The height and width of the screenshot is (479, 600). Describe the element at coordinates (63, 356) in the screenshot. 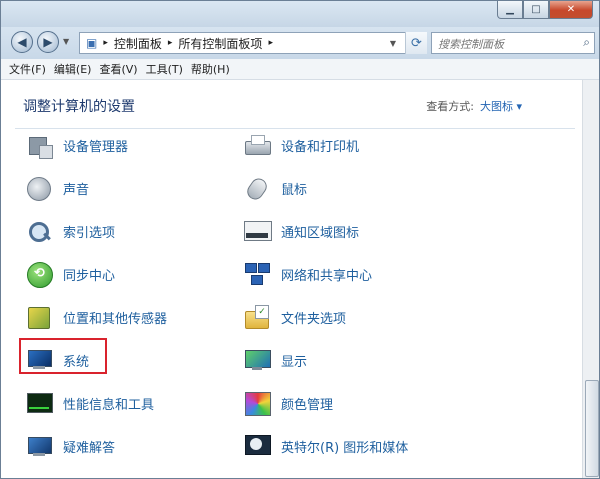

I see `system-highlight-box` at that location.